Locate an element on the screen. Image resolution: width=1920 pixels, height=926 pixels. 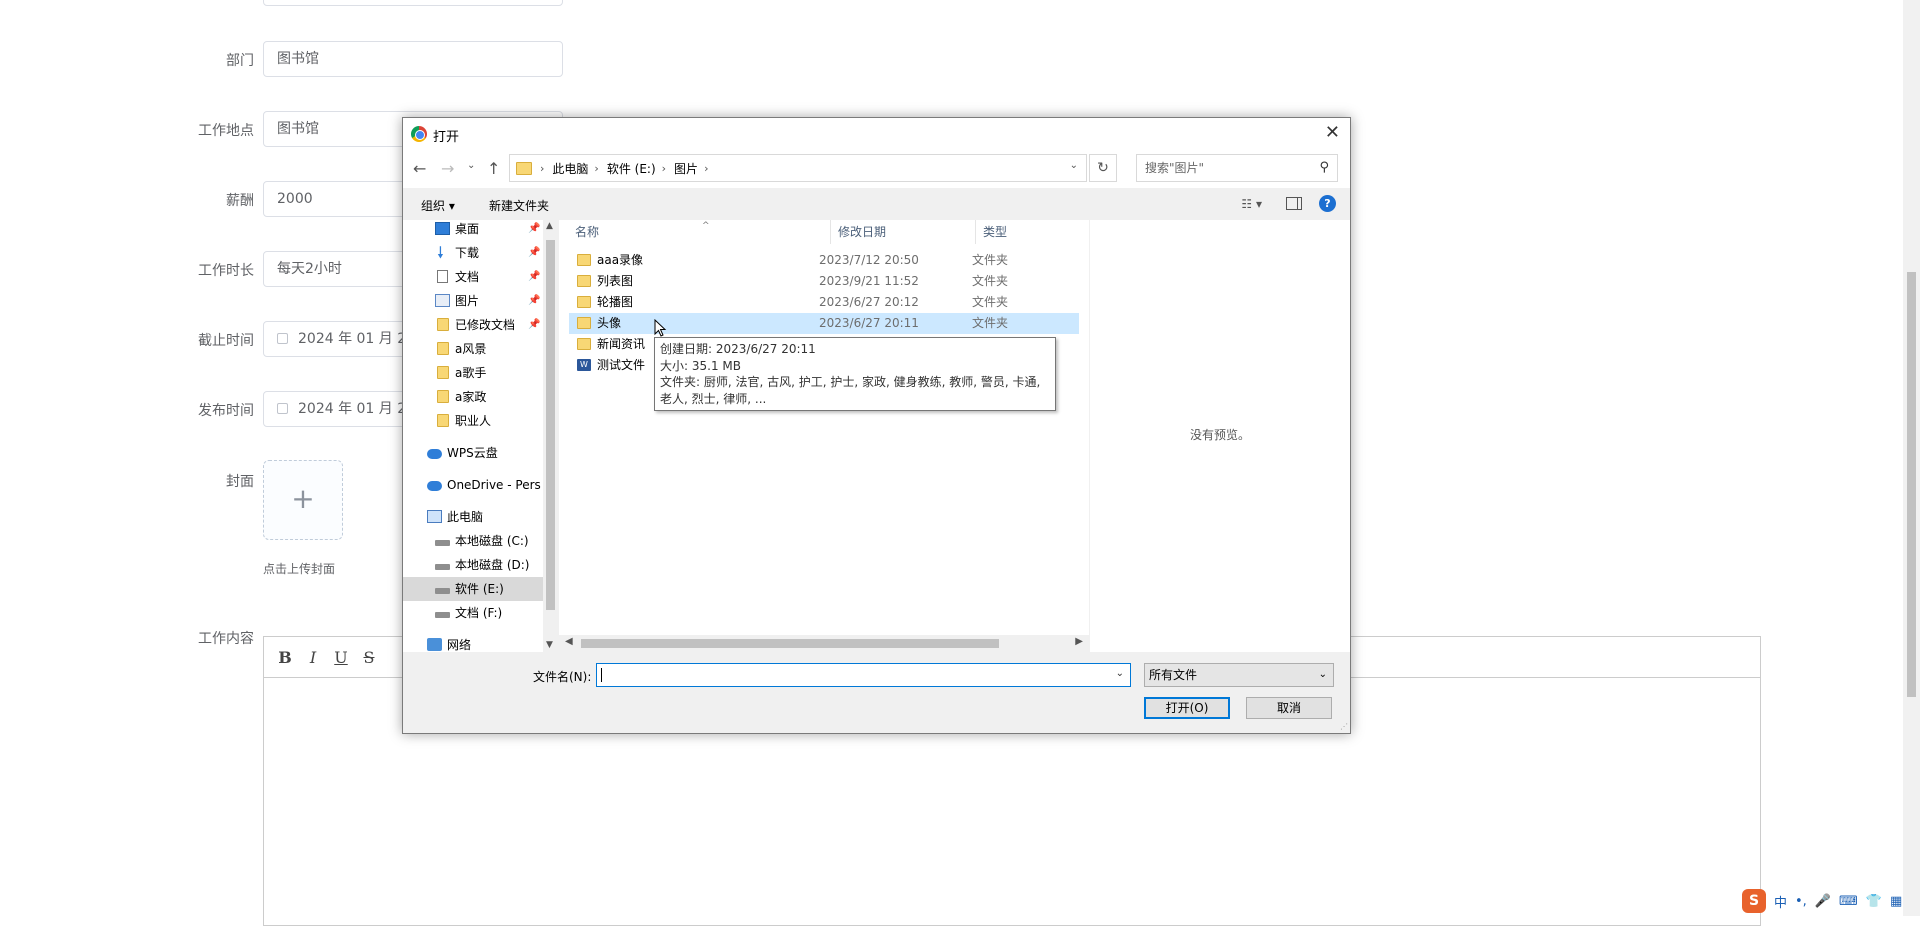
sidebar-item-onedrive: OneDrive - Pers is located at coordinates (473, 485).